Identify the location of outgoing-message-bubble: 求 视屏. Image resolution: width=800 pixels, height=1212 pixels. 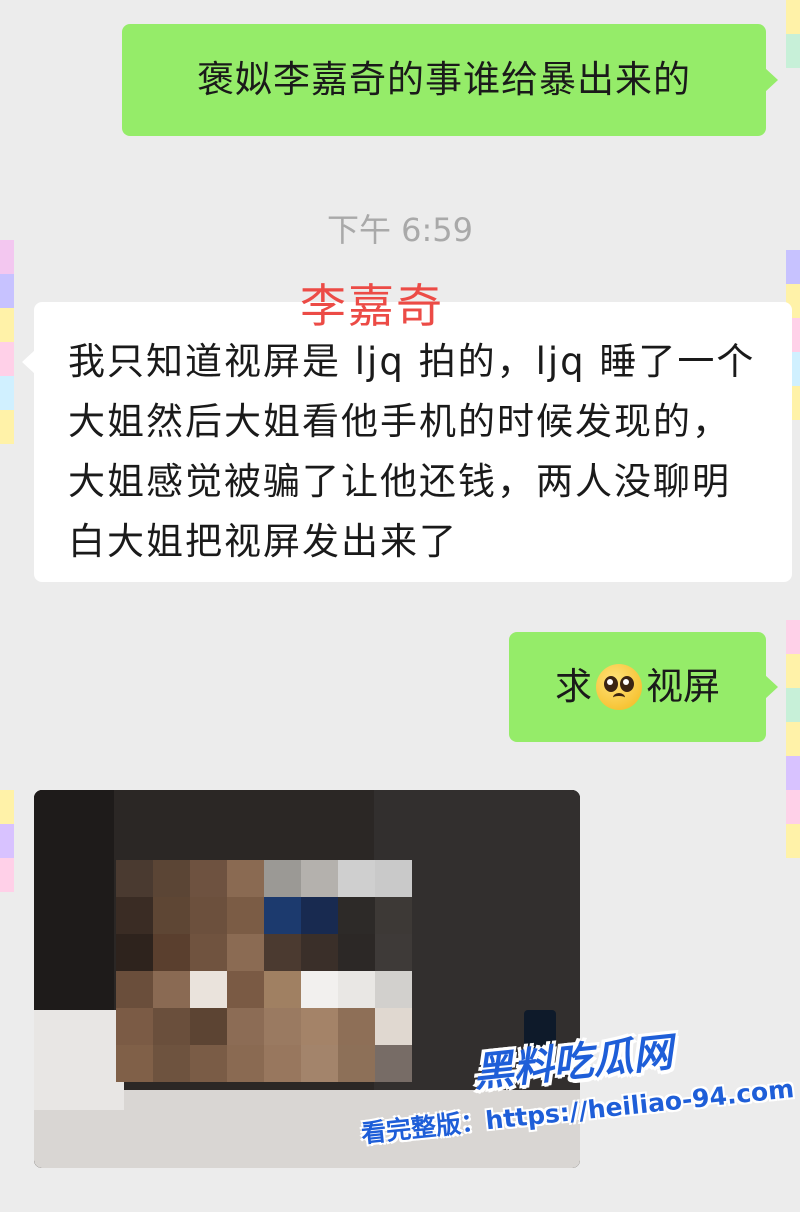
(643, 687).